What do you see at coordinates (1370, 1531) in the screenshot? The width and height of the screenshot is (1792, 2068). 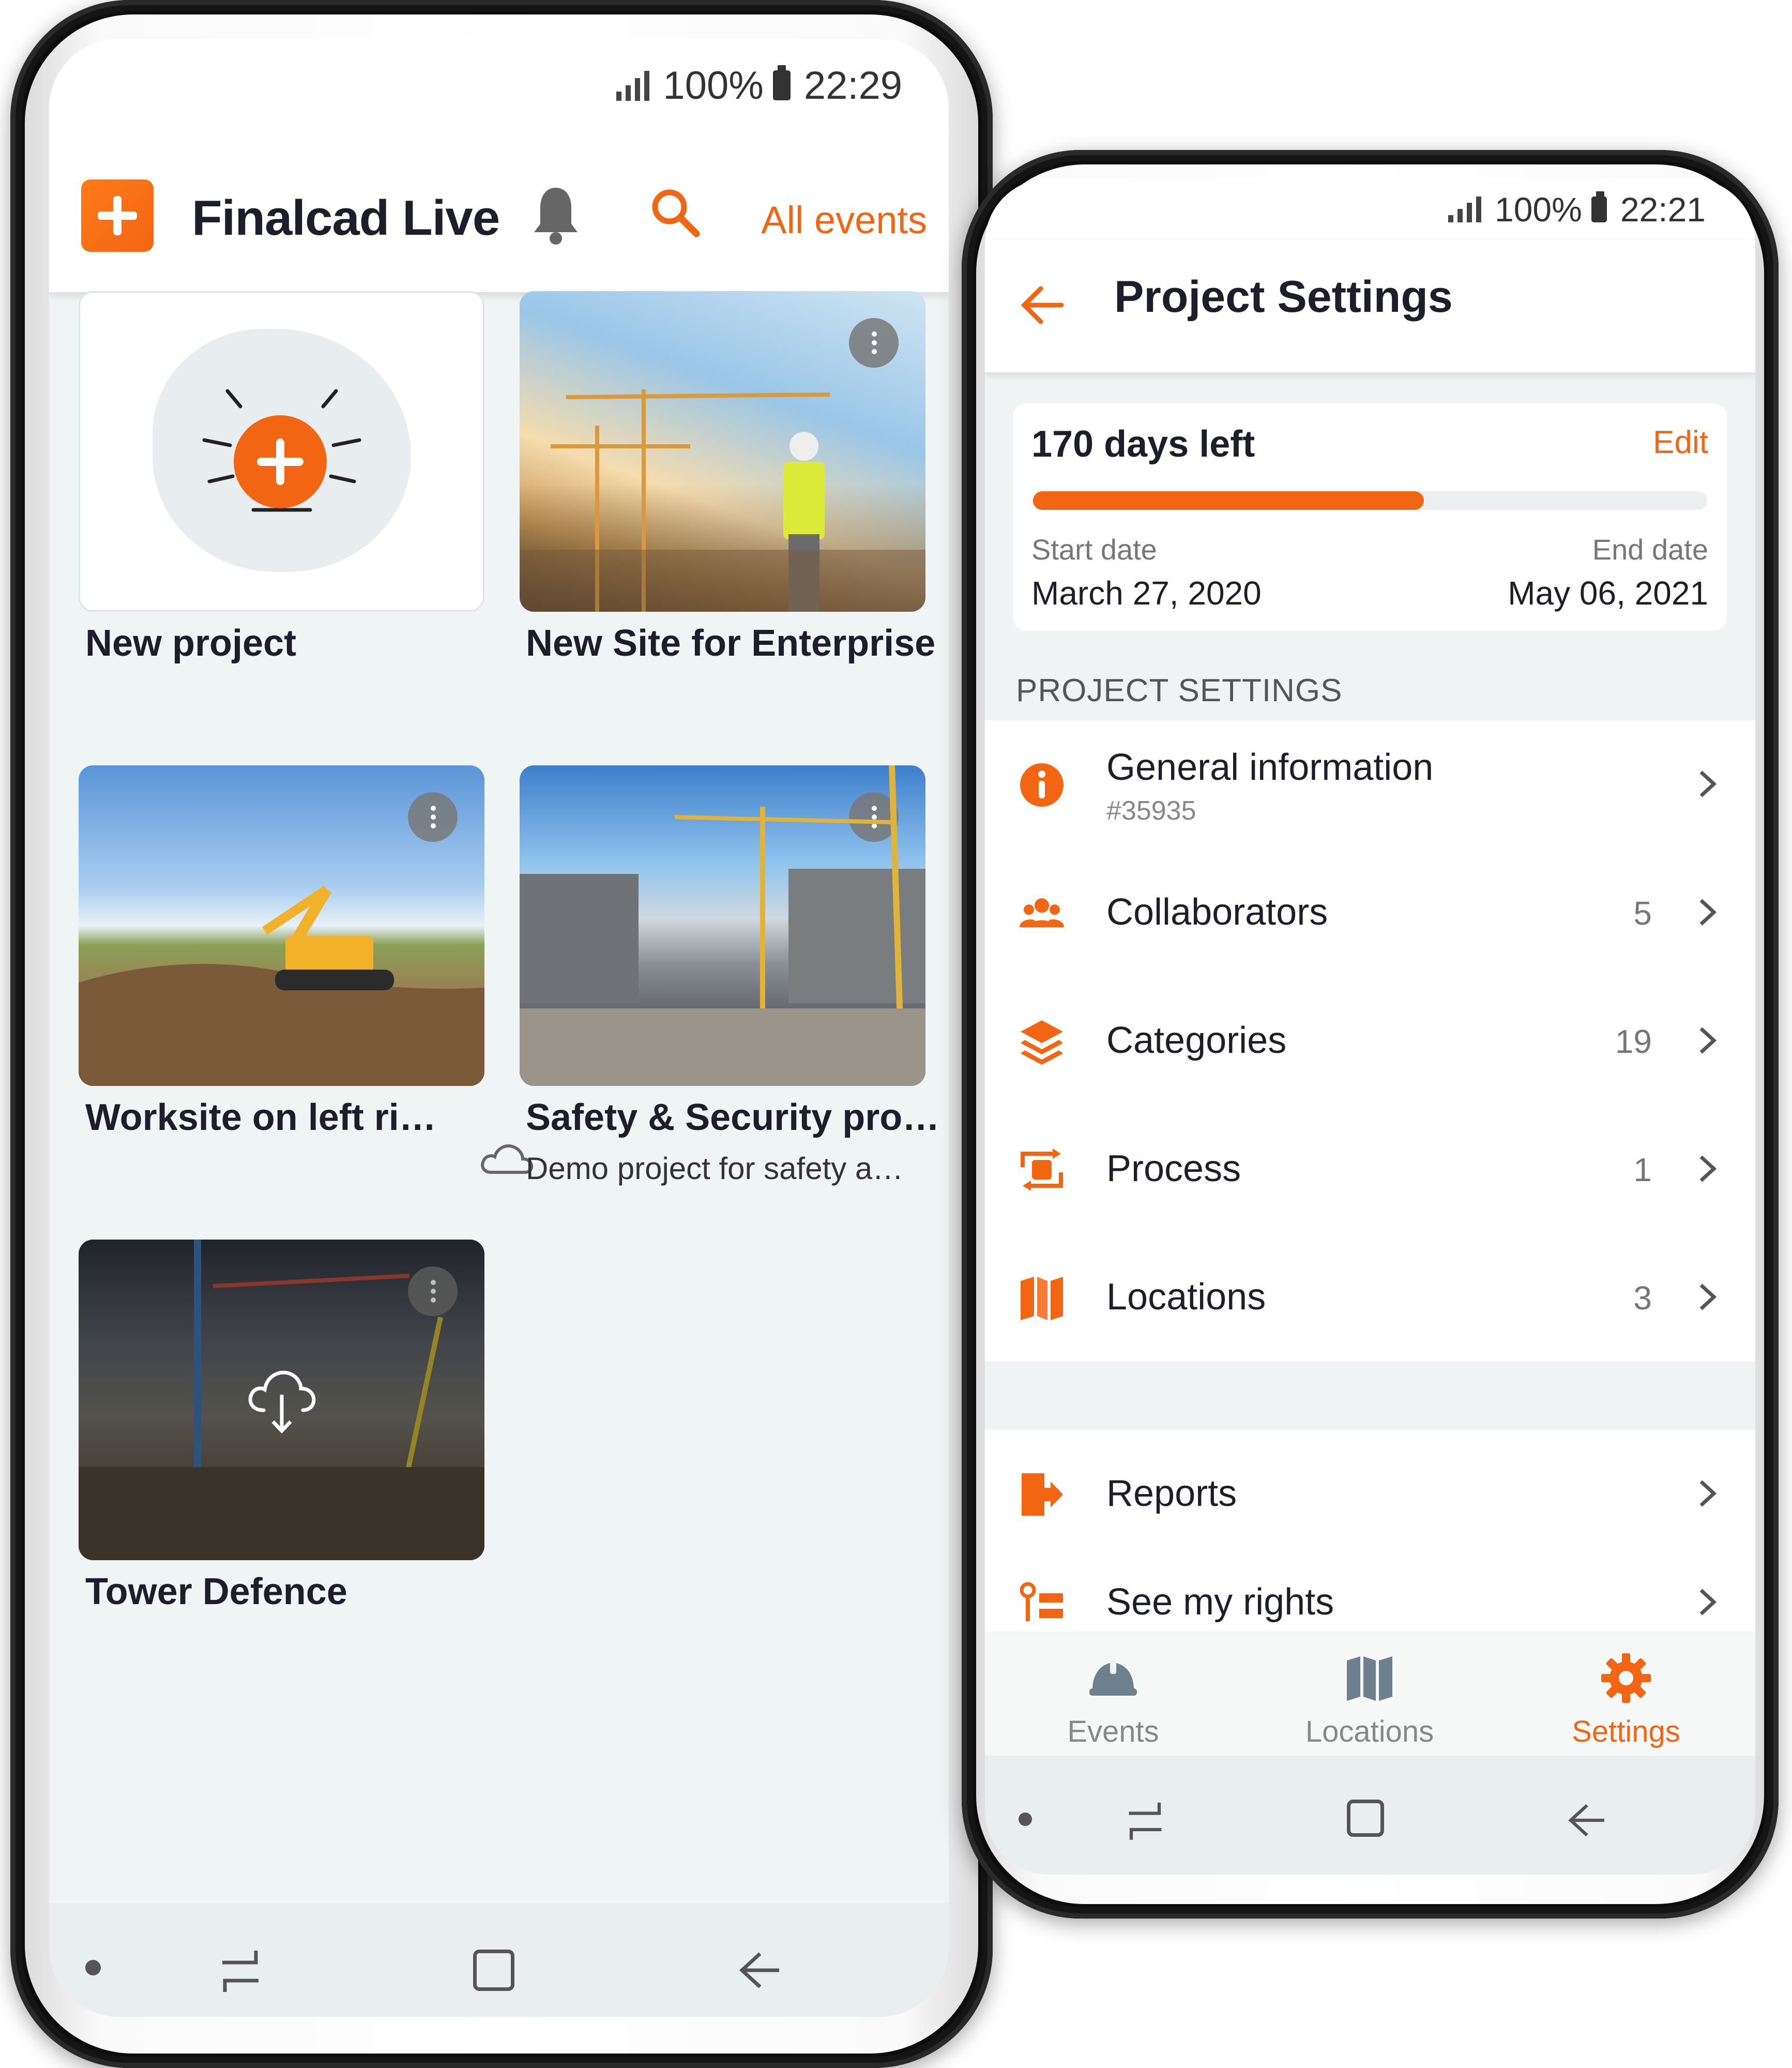 I see `settings-extra-list: Reports See my rights` at bounding box center [1370, 1531].